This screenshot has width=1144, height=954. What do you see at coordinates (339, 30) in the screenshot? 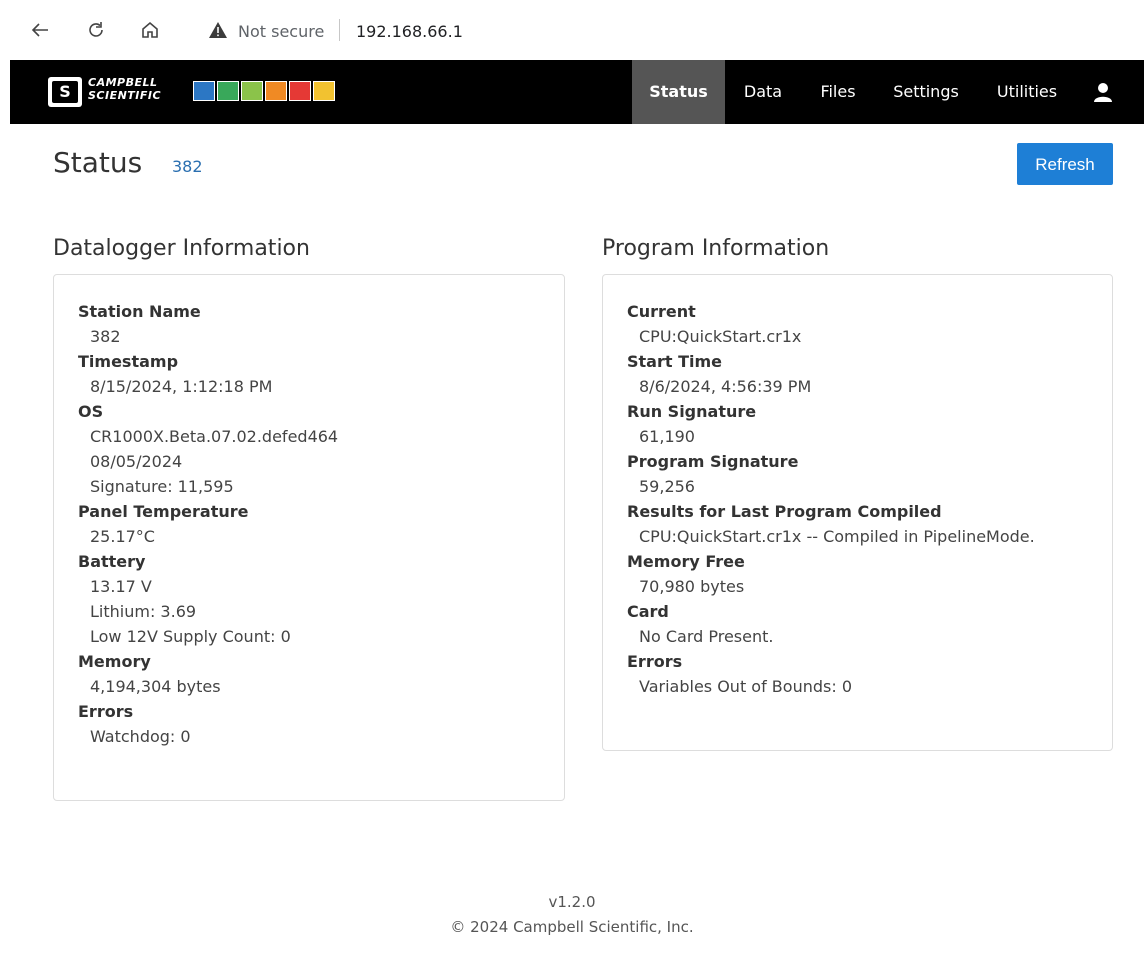
I see `address-separator` at bounding box center [339, 30].